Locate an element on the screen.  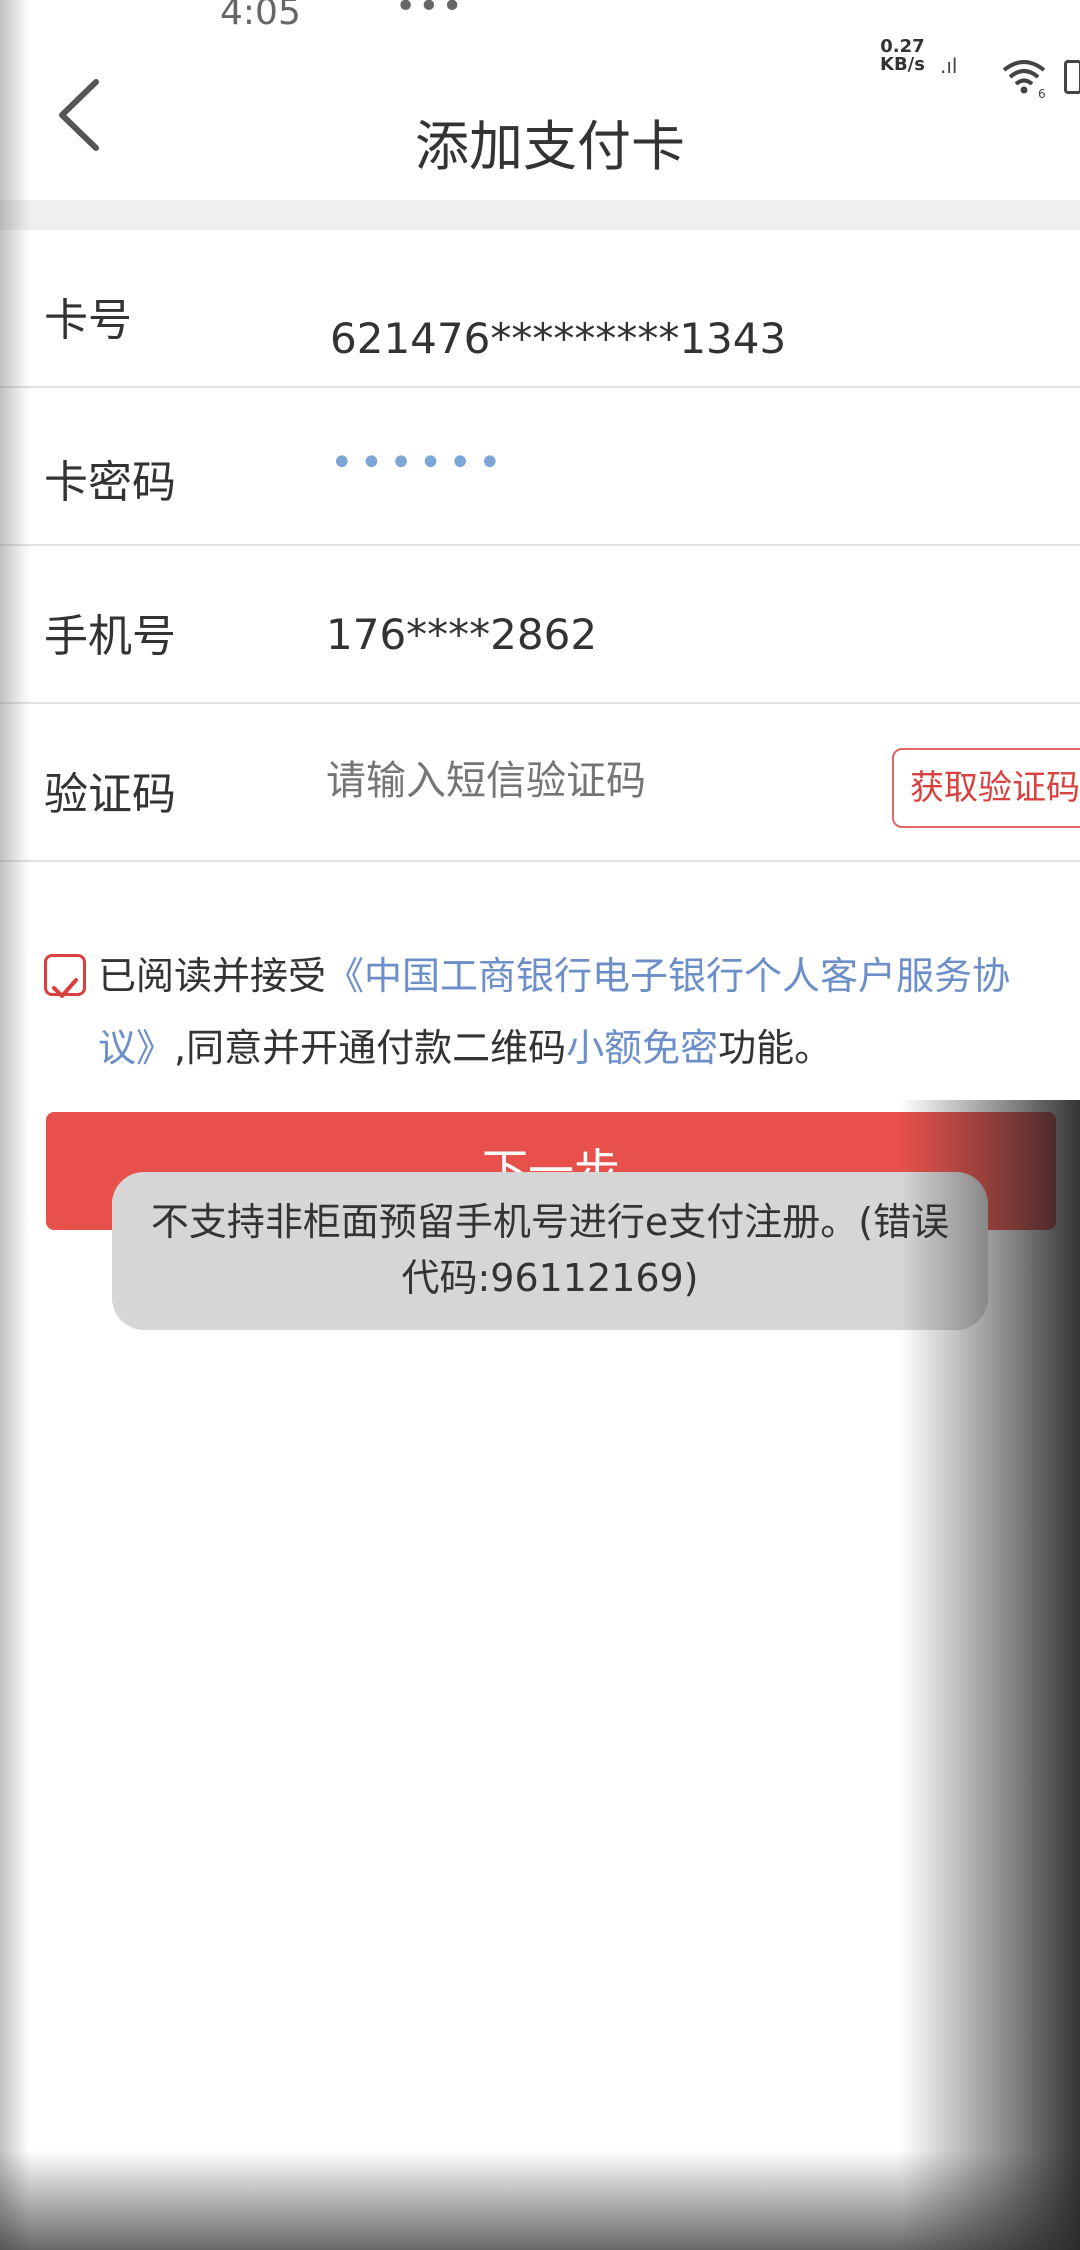
status-bar: 4:05 ••• is located at coordinates (540, 20).